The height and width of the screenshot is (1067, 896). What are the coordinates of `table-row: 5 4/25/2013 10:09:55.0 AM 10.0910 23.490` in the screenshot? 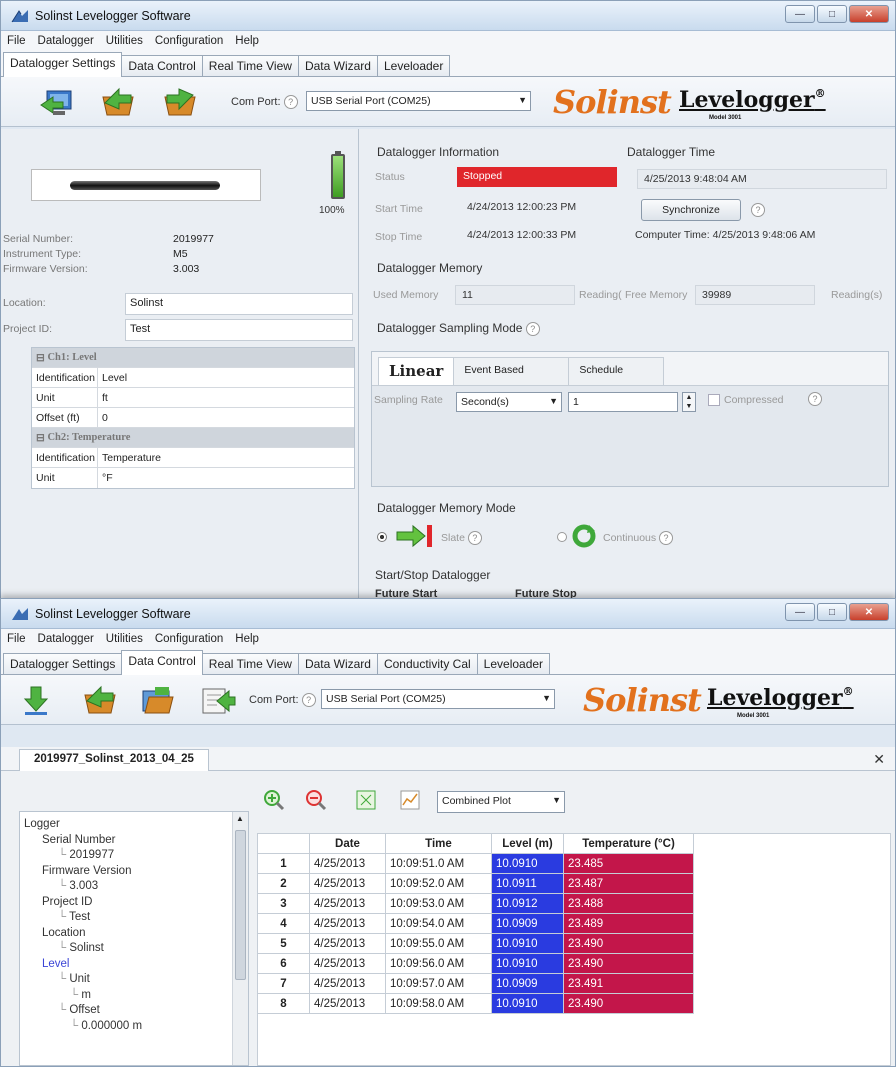 It's located at (475, 943).